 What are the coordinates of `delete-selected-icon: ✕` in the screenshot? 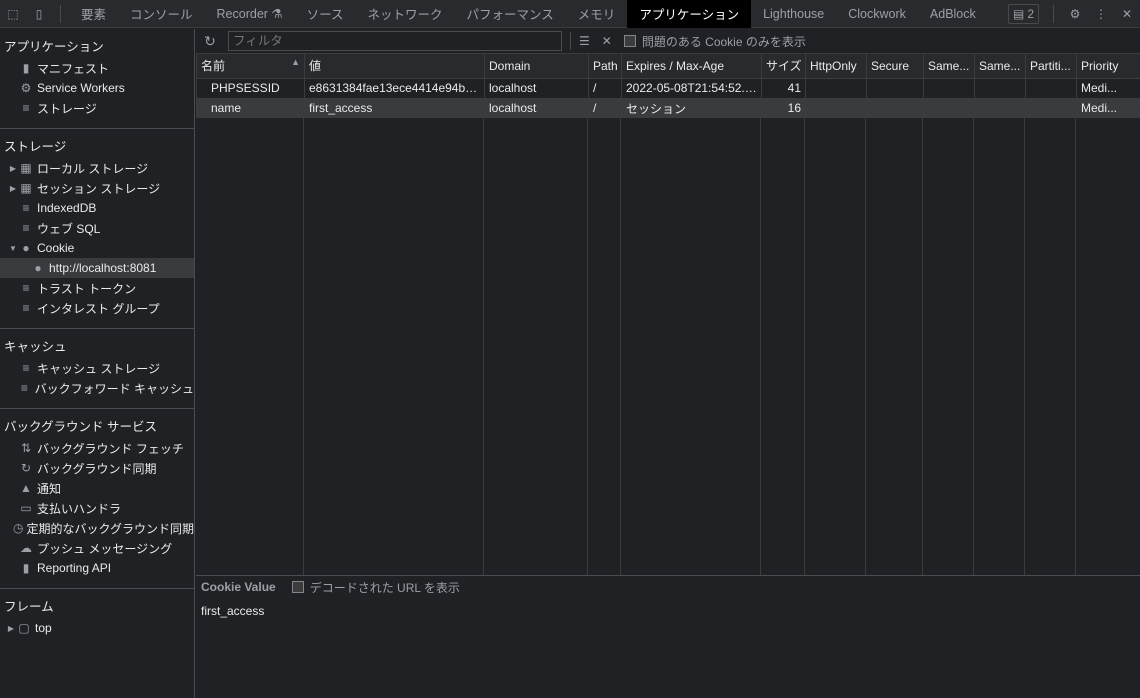 It's located at (607, 41).